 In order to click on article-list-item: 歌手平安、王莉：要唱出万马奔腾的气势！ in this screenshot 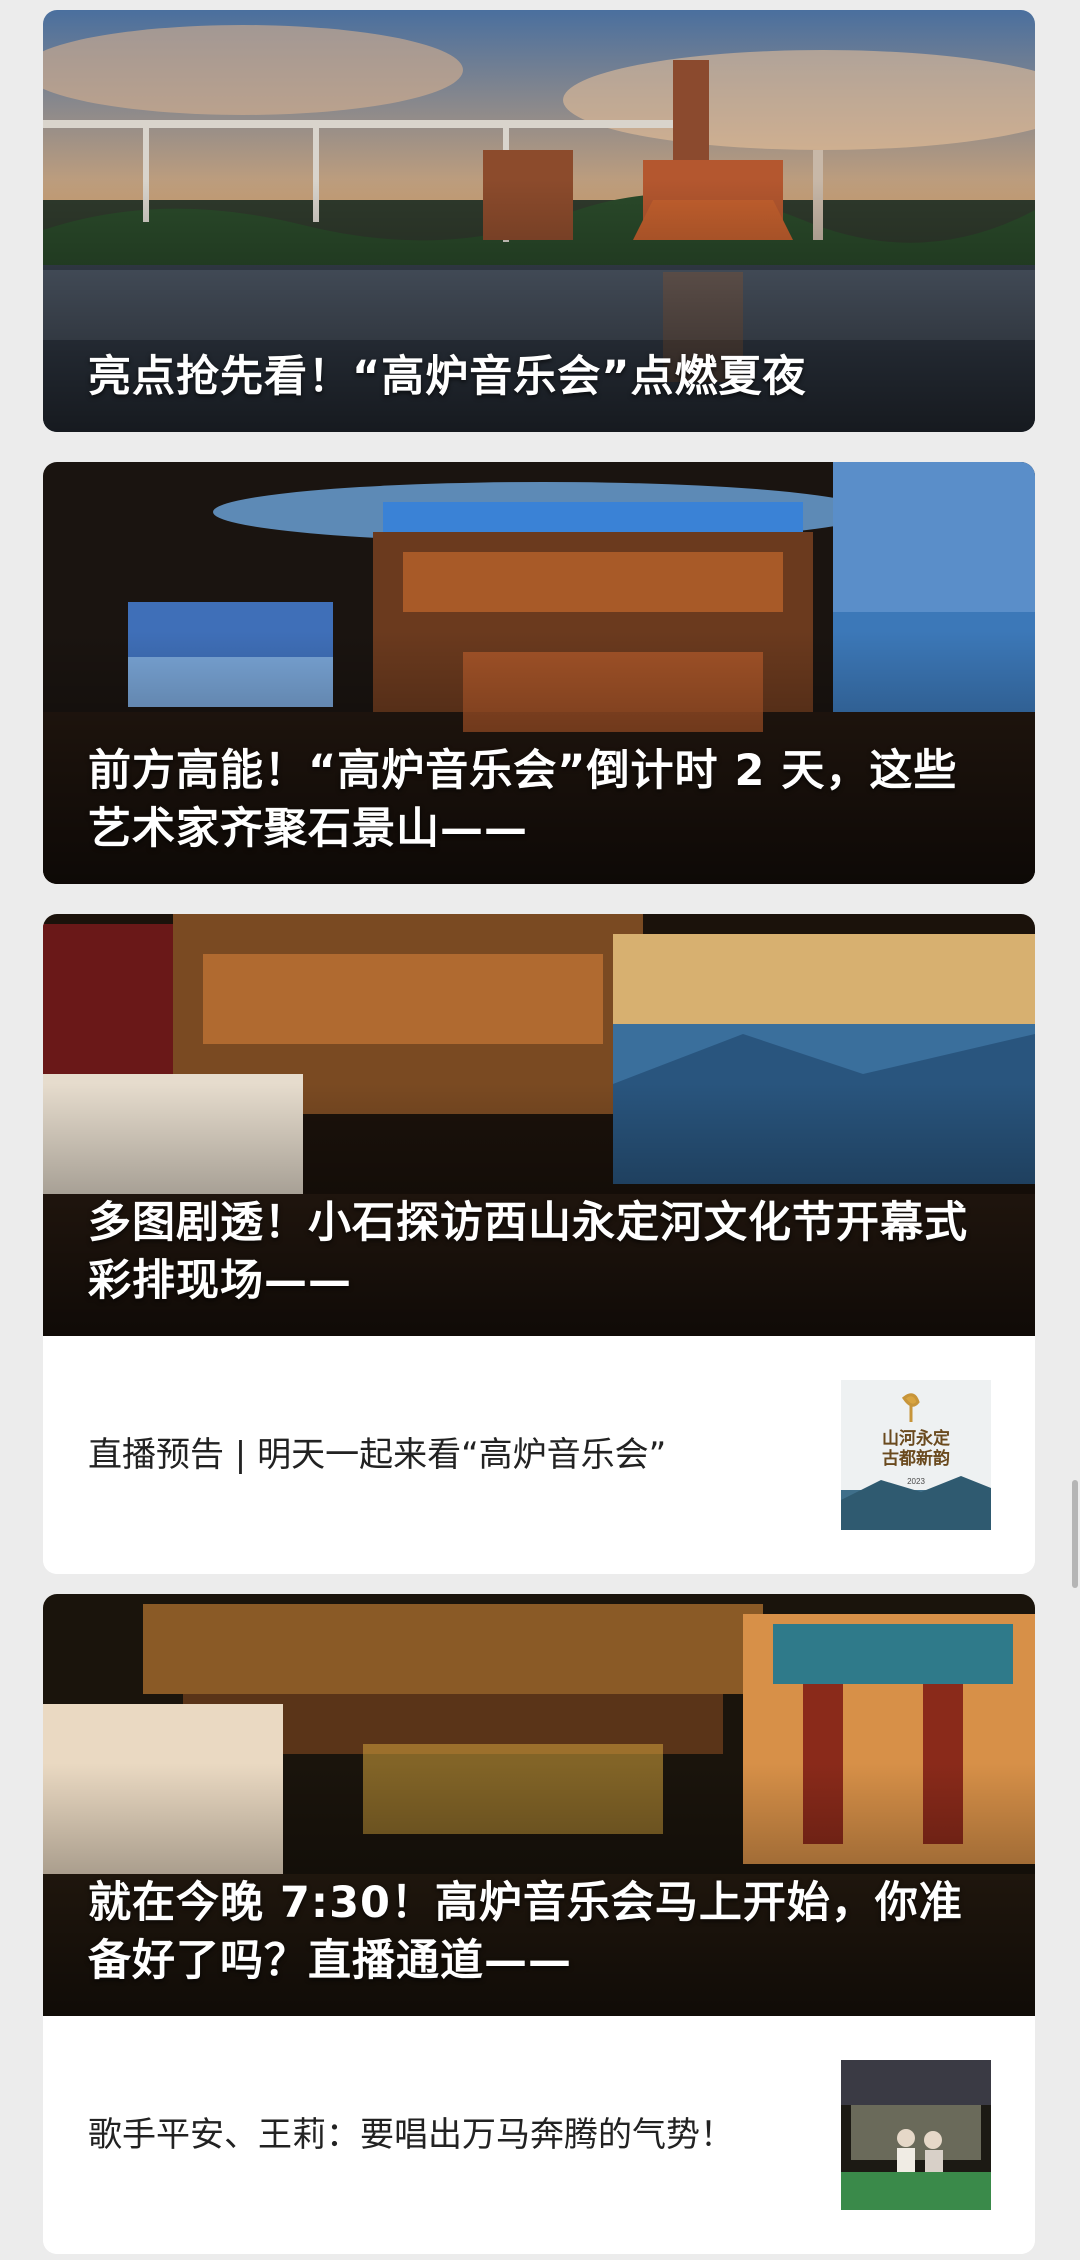, I will do `click(539, 2135)`.